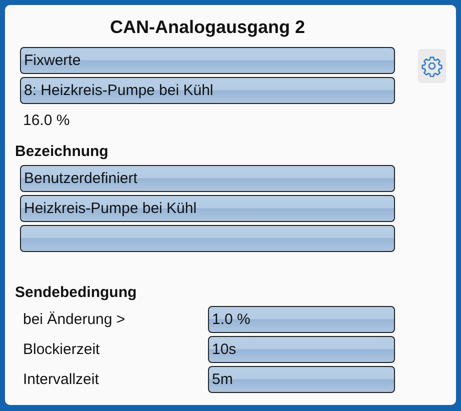 The height and width of the screenshot is (411, 461). Describe the element at coordinates (207, 208) in the screenshot. I see `name-button: Heizkreis-Pumpe bei Kühl` at that location.